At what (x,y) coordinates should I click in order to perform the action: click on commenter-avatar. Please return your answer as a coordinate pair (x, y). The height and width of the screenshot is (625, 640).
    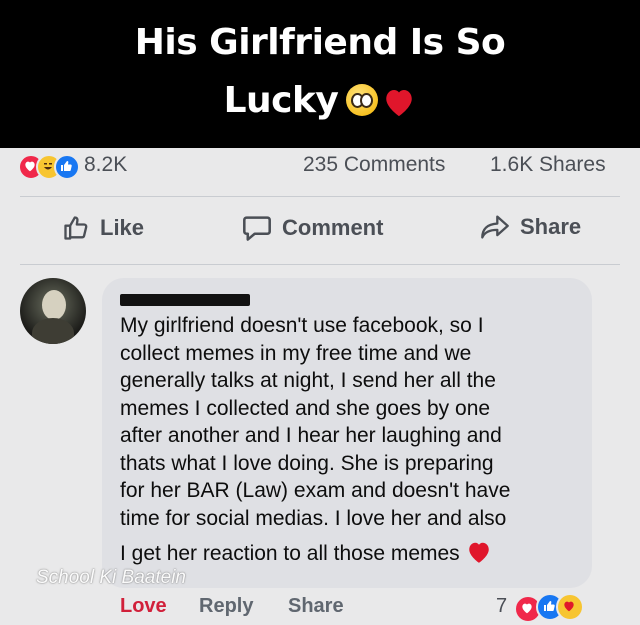
    Looking at the image, I should click on (53, 311).